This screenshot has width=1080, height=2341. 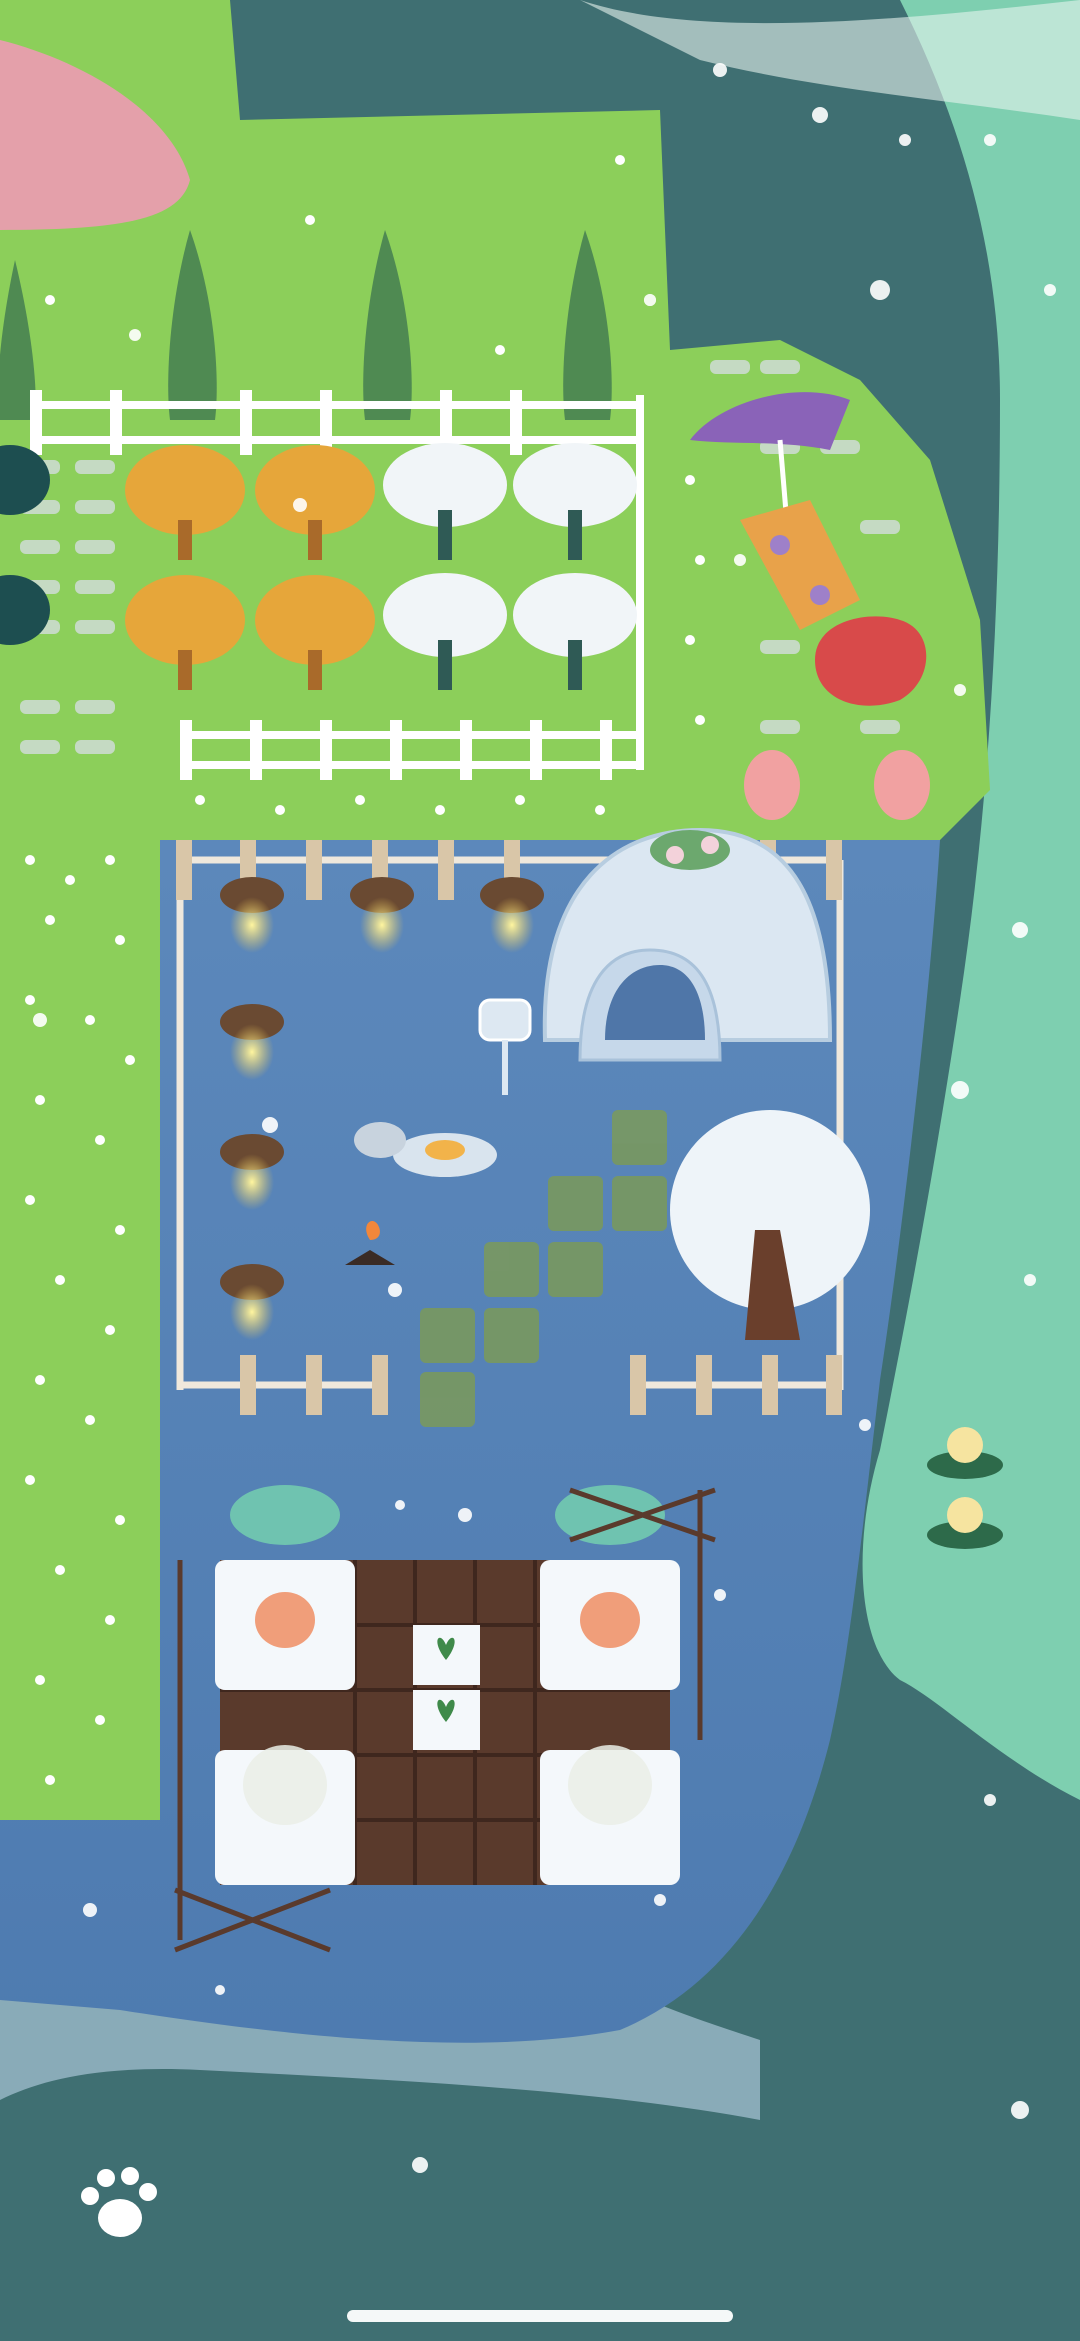 I want to click on menu-button: paw-icon, so click(x=119, y=2205).